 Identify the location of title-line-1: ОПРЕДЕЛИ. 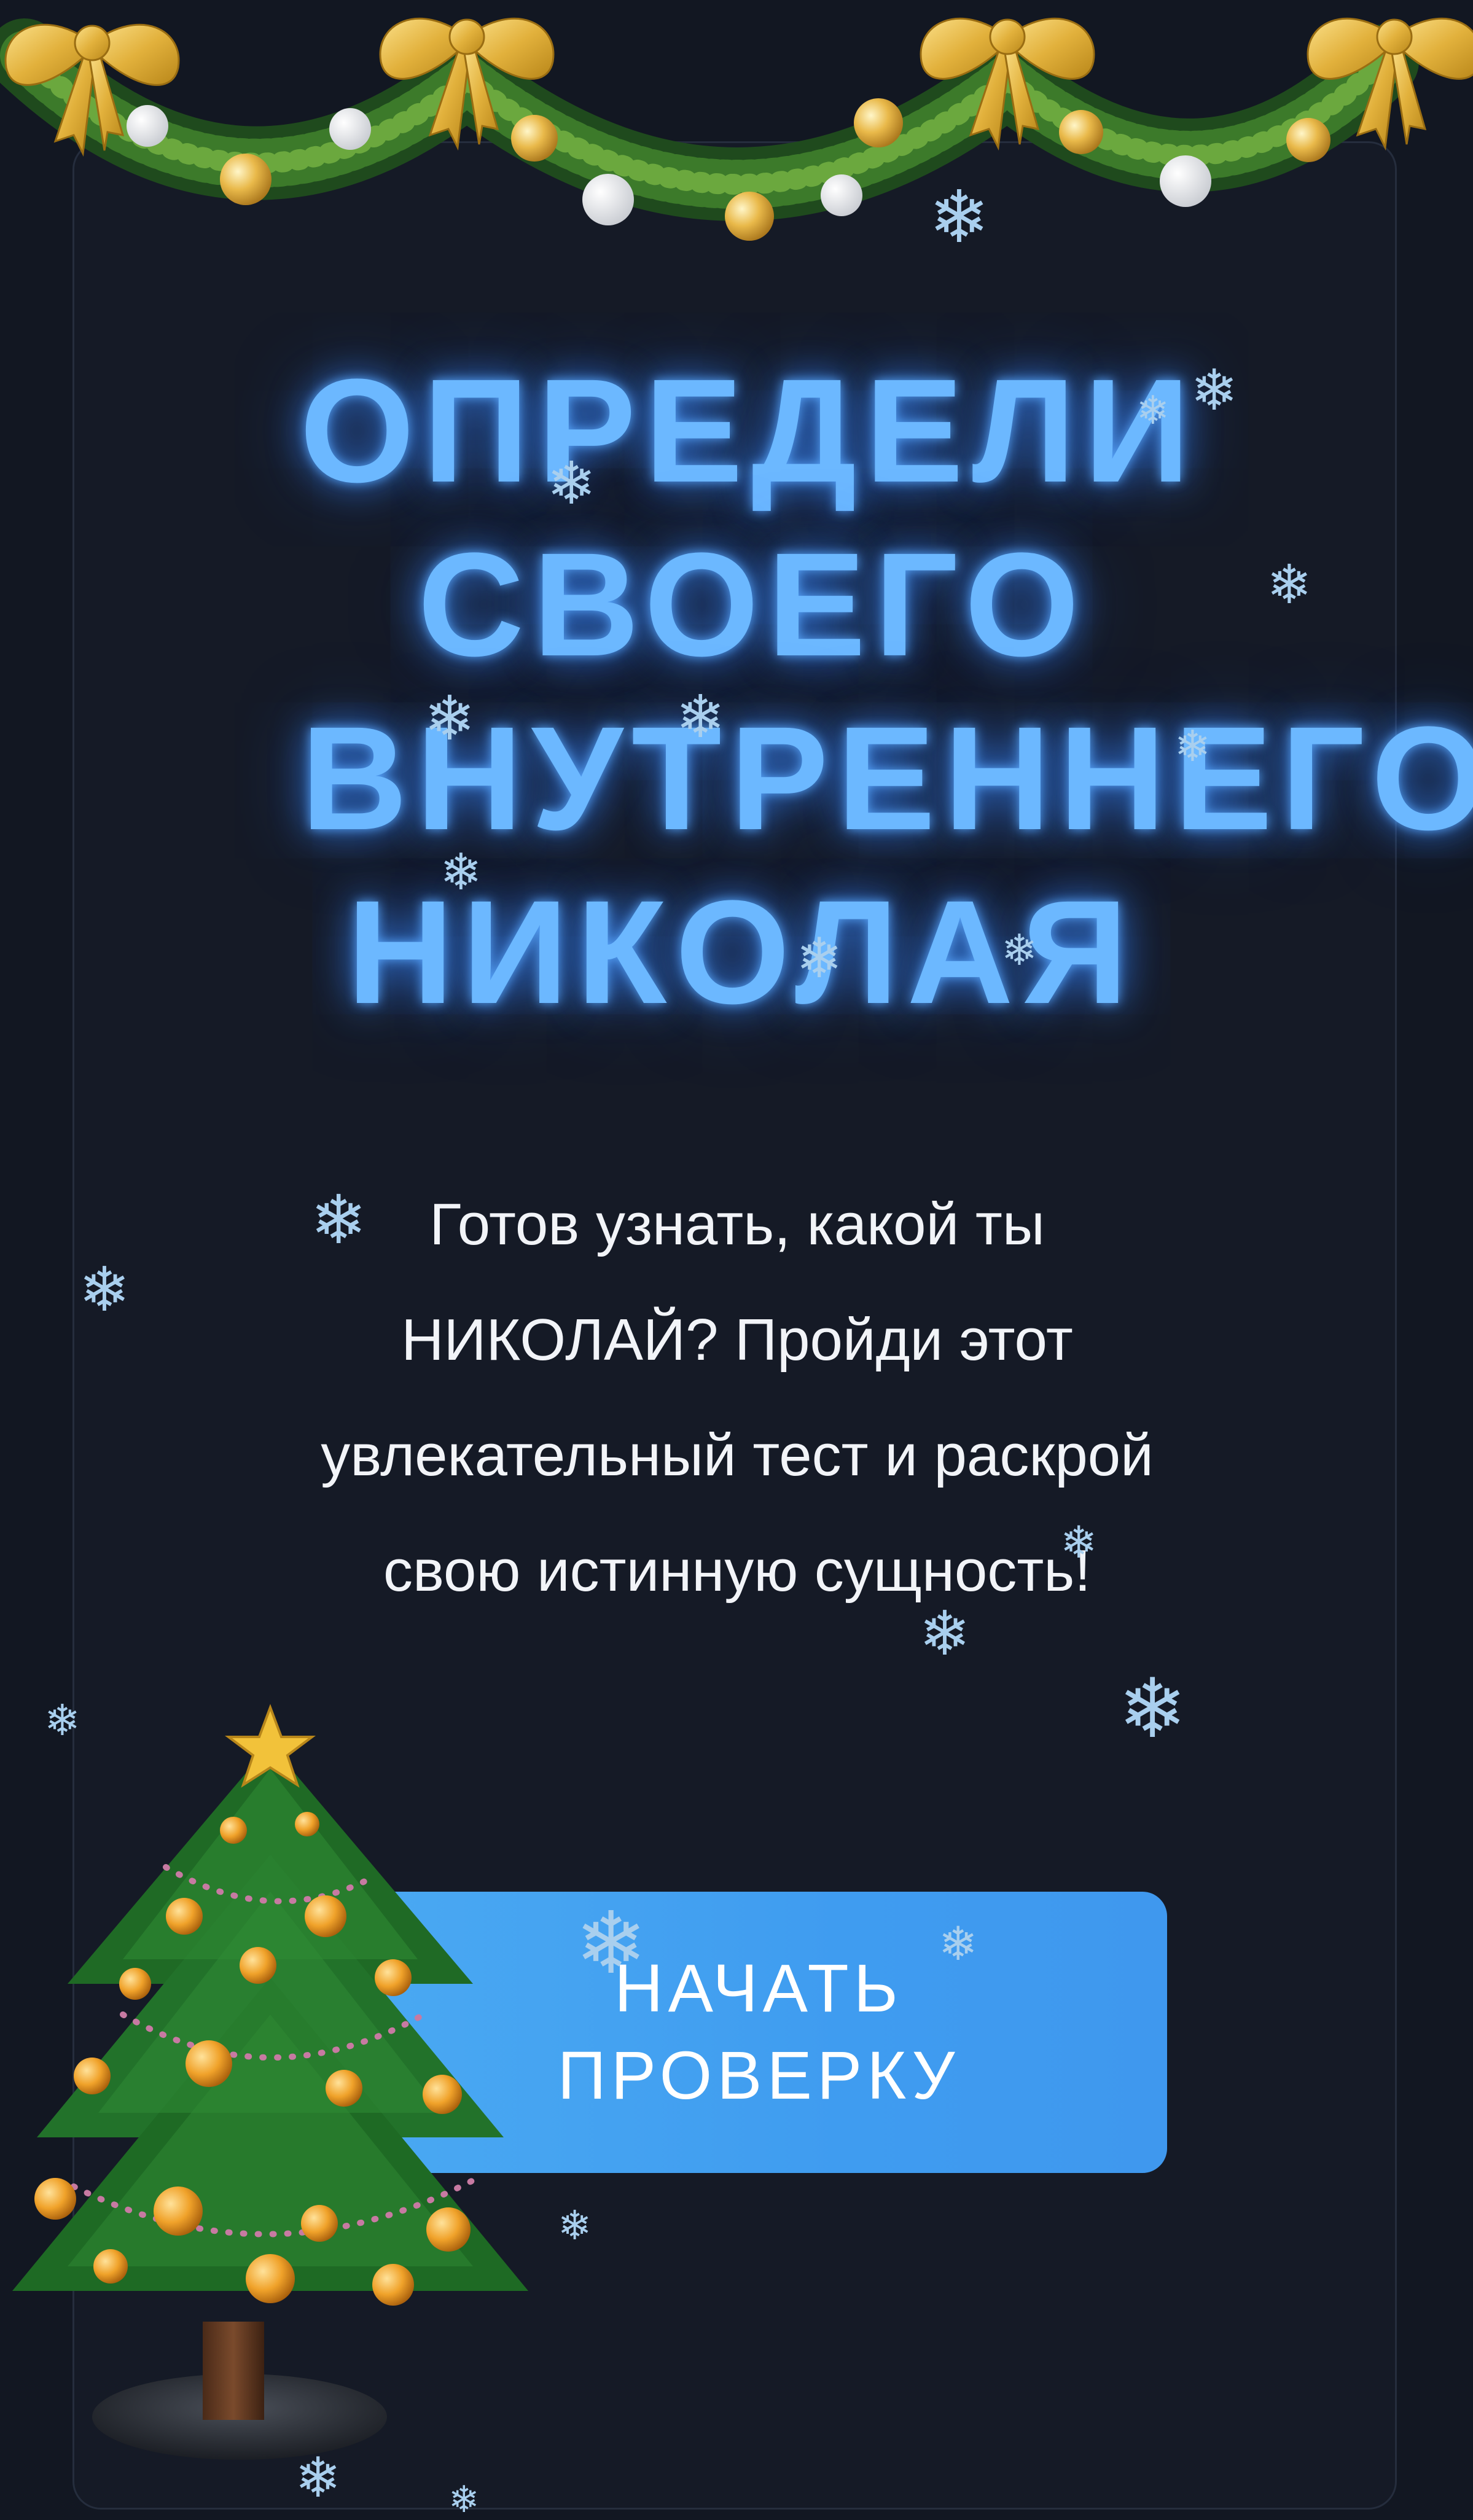
(749, 430).